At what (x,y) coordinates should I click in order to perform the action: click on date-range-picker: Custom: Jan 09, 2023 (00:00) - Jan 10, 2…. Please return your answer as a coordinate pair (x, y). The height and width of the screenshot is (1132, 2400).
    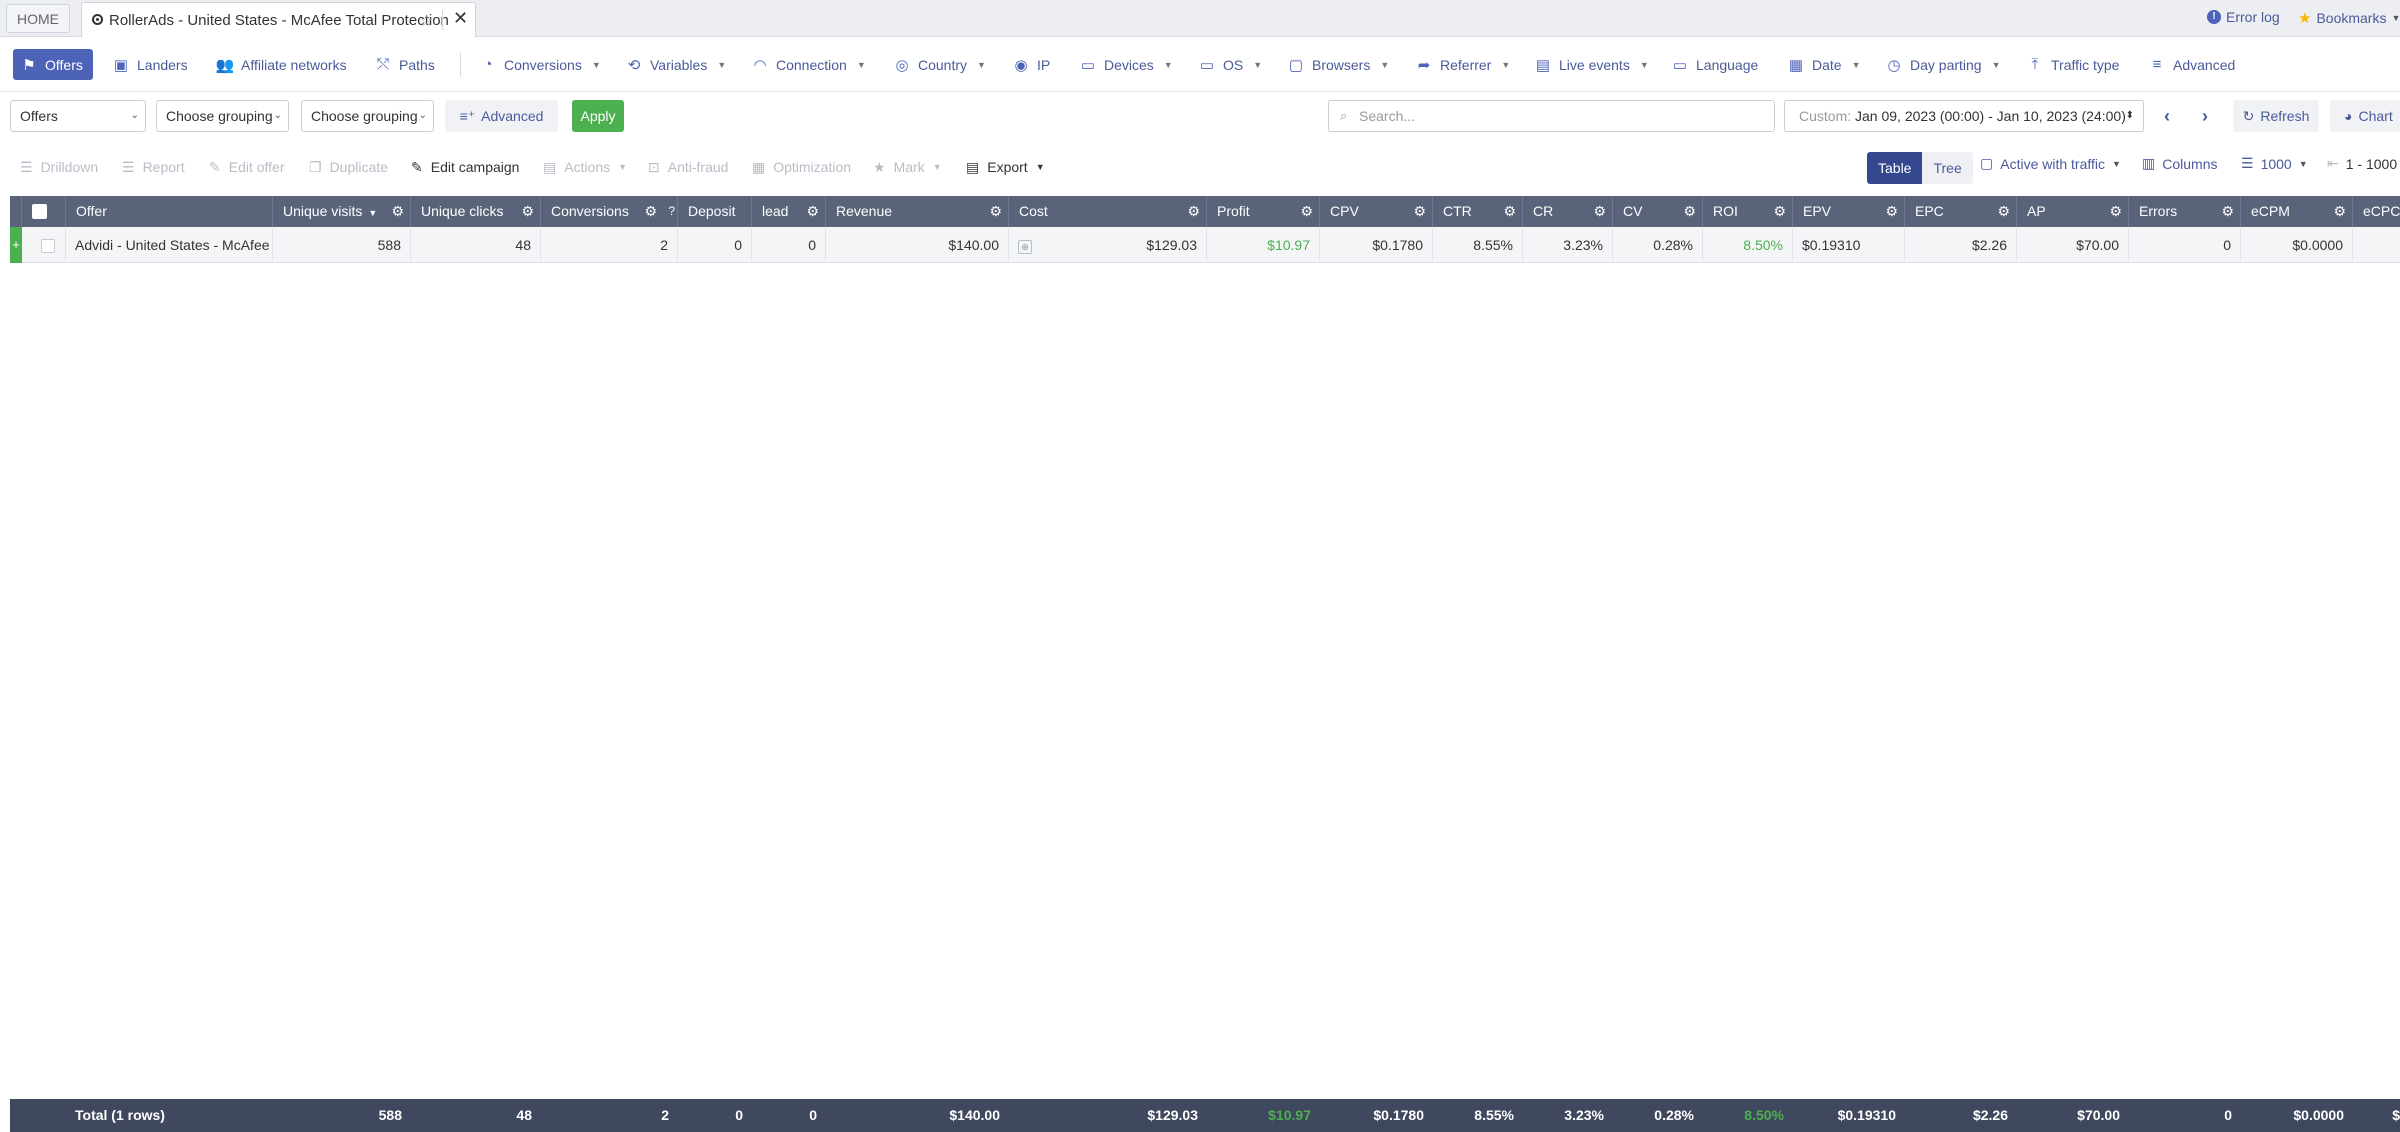
    Looking at the image, I should click on (1964, 116).